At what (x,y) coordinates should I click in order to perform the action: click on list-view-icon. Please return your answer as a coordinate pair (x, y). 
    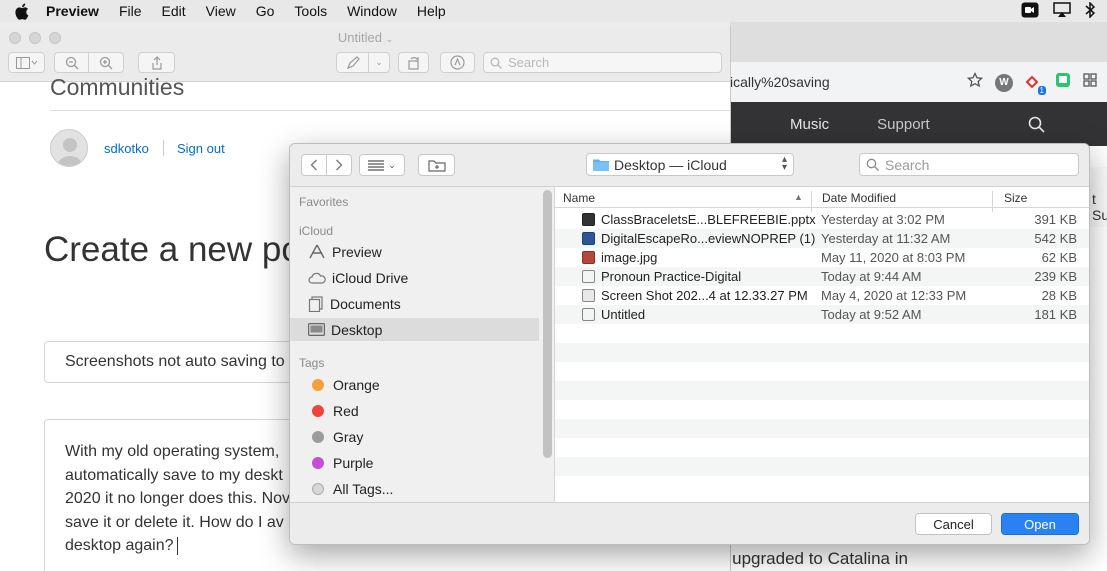
    Looking at the image, I should click on (376, 165).